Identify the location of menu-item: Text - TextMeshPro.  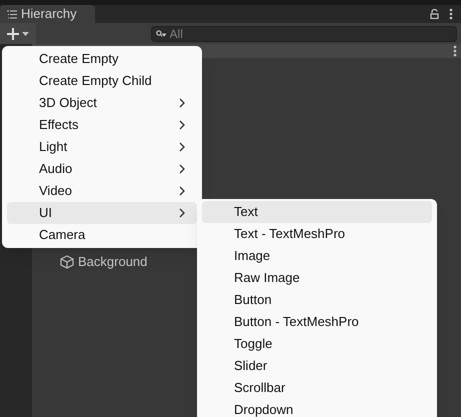
(317, 234).